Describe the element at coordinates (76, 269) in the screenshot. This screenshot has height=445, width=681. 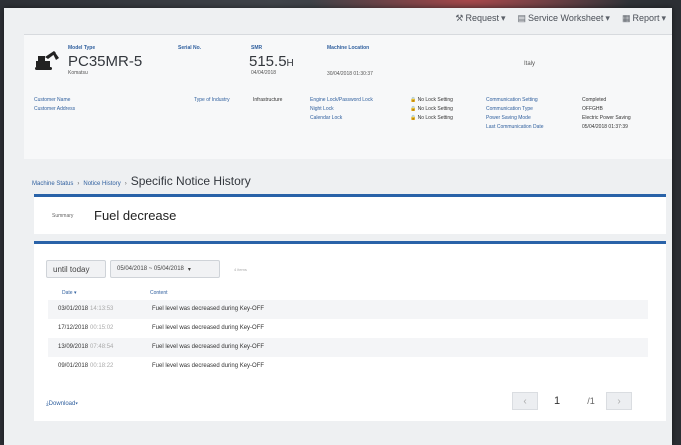
I see `until-today-button: until today` at that location.